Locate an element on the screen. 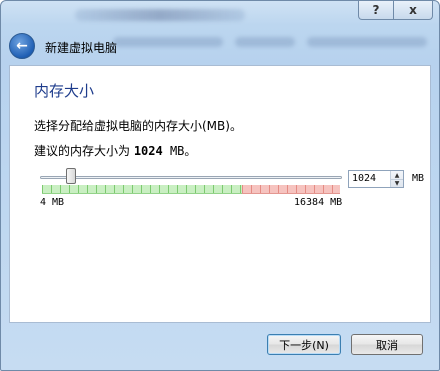 This screenshot has height=371, width=440. close-button: x is located at coordinates (413, 10).